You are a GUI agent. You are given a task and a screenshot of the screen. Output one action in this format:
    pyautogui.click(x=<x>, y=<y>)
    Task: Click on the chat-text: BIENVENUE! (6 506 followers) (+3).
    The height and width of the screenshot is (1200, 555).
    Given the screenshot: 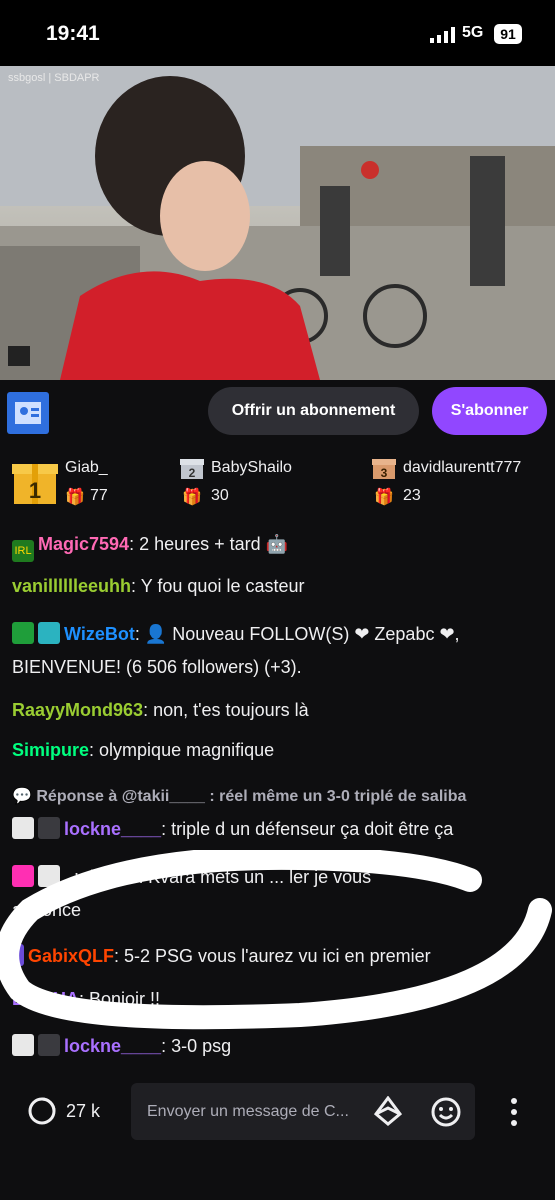 What is the action you would take?
    pyautogui.click(x=157, y=667)
    